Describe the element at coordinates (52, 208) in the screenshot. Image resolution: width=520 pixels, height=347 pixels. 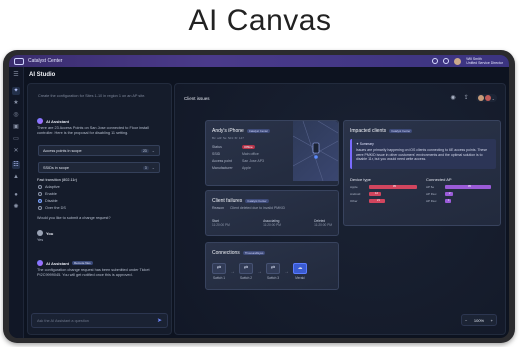
I see `radio-over-the-ds: Over the DS` at that location.